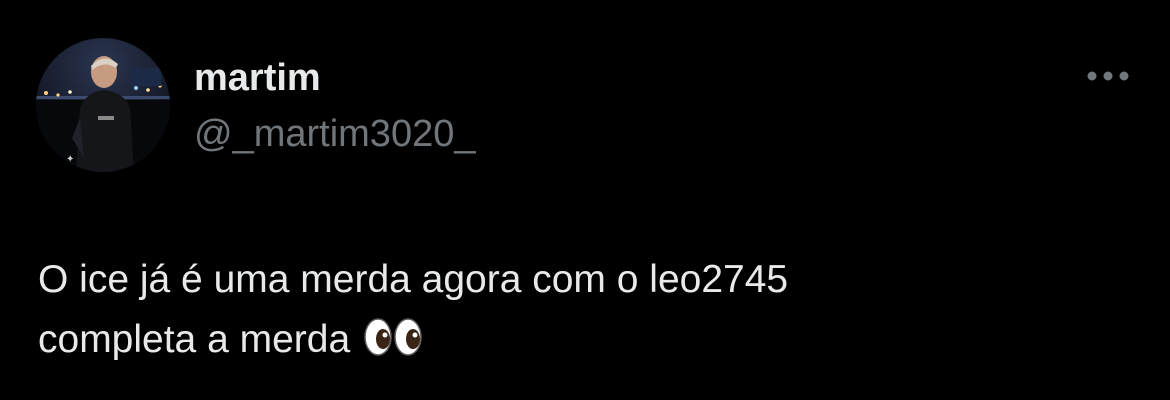 The image size is (1170, 400). What do you see at coordinates (413, 279) in the screenshot?
I see `tweet-text-line-1: O ice já é uma merda agora com o leo2745` at bounding box center [413, 279].